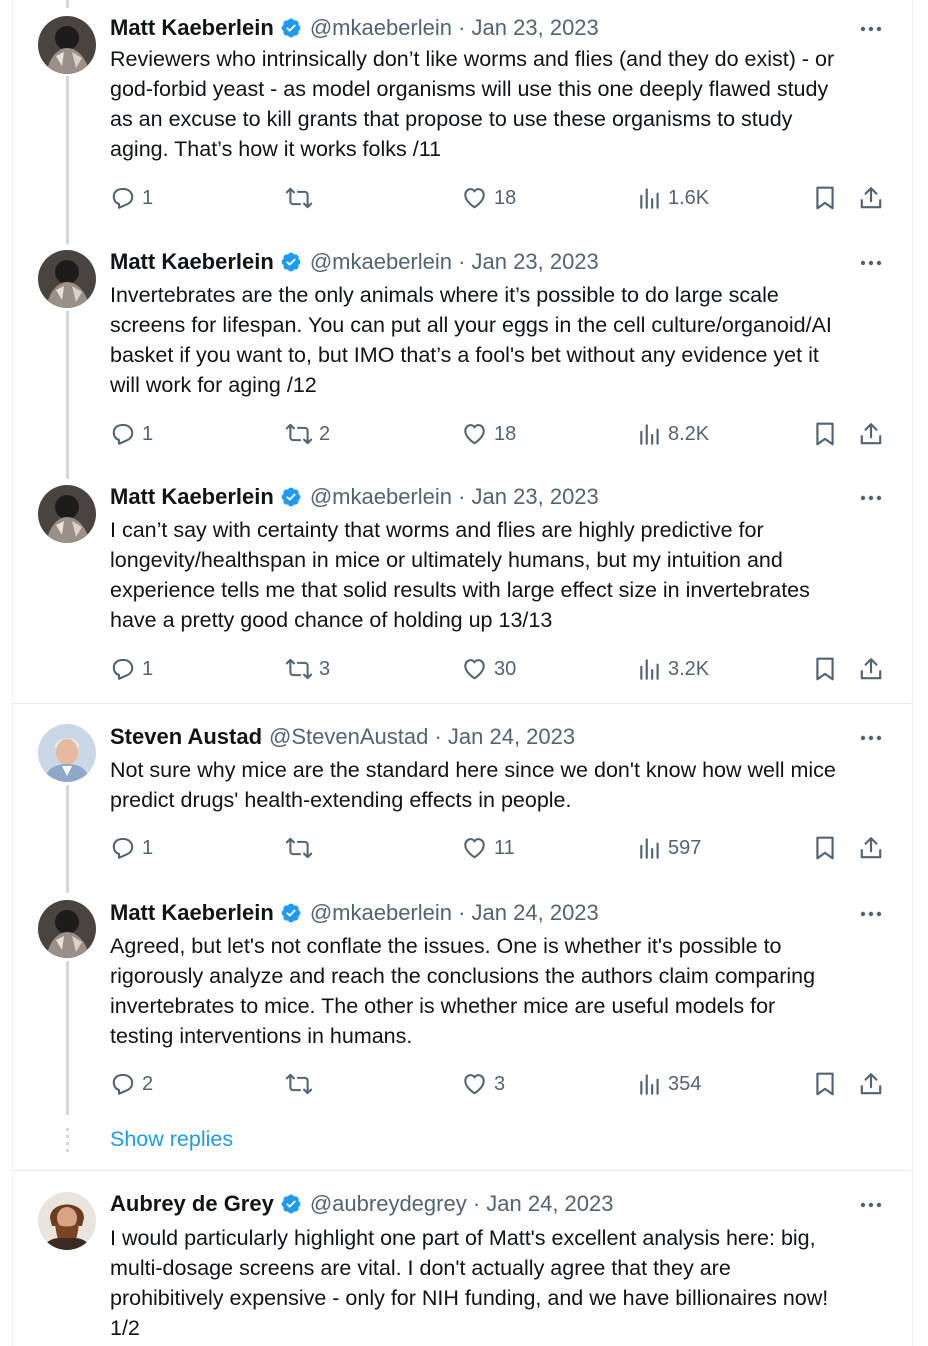 This screenshot has height=1346, width=928. Describe the element at coordinates (505, 668) in the screenshot. I see `like-count: 30` at that location.